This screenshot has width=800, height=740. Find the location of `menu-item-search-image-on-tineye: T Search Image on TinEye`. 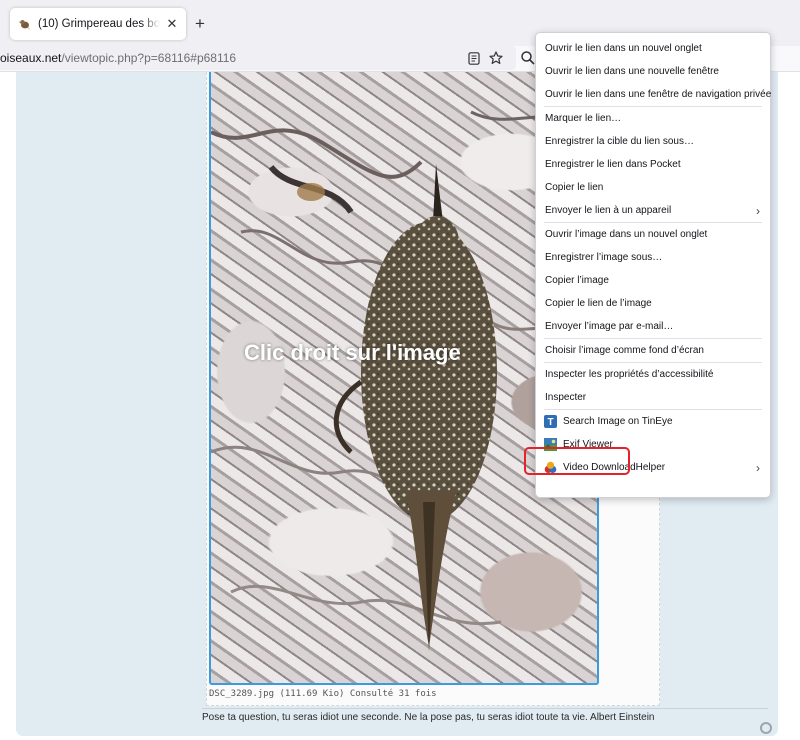

menu-item-search-image-on-tineye: T Search Image on TinEye is located at coordinates (653, 421).